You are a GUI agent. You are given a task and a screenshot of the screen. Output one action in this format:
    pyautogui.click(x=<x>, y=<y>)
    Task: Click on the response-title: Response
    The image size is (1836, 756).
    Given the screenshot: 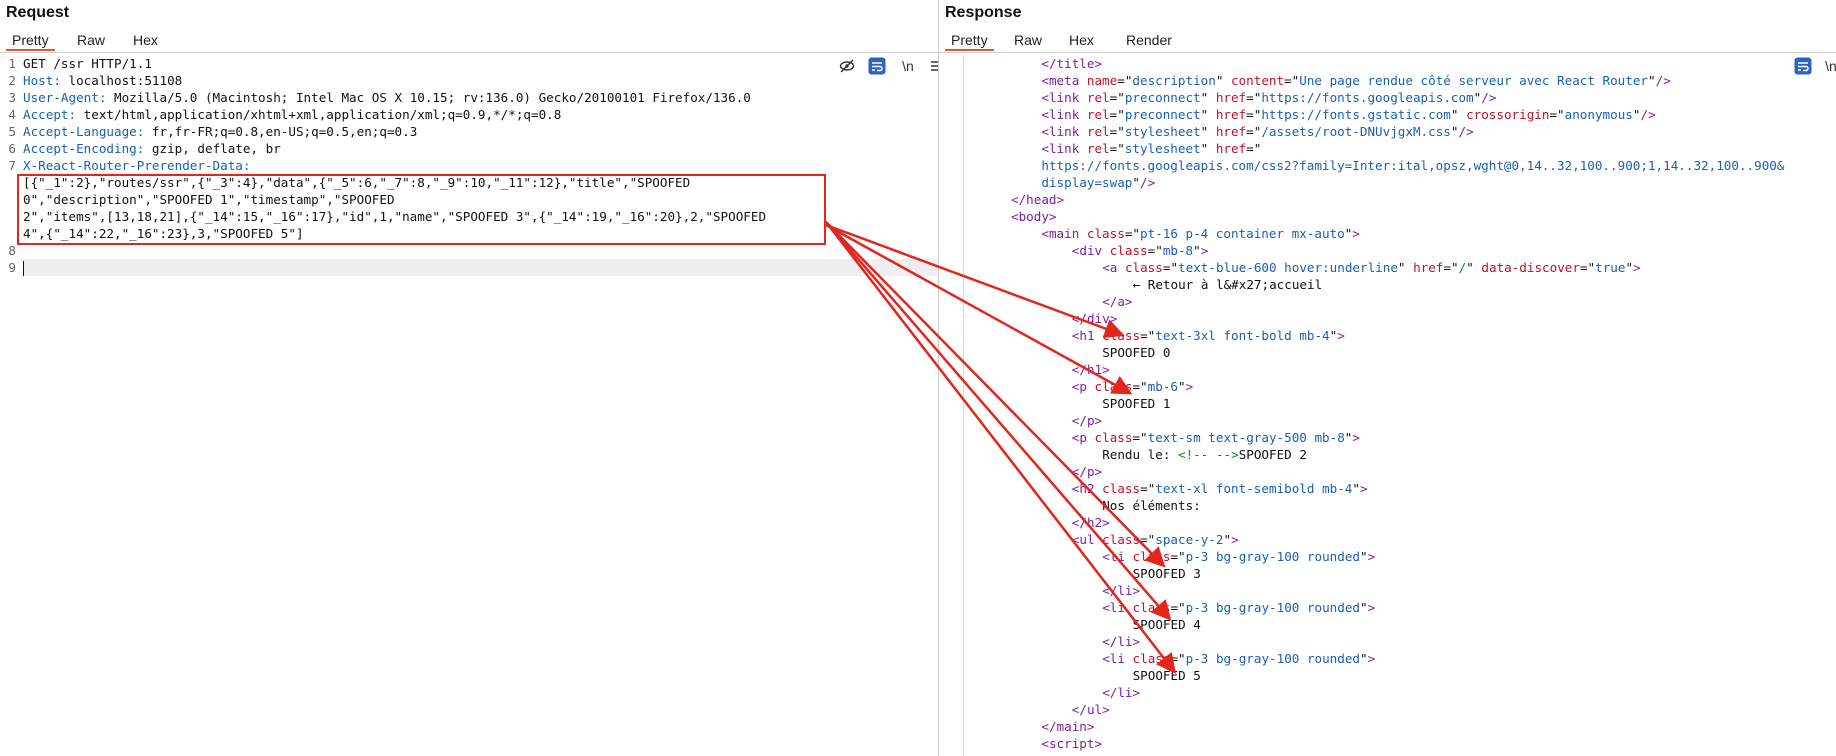 What is the action you would take?
    pyautogui.click(x=983, y=12)
    